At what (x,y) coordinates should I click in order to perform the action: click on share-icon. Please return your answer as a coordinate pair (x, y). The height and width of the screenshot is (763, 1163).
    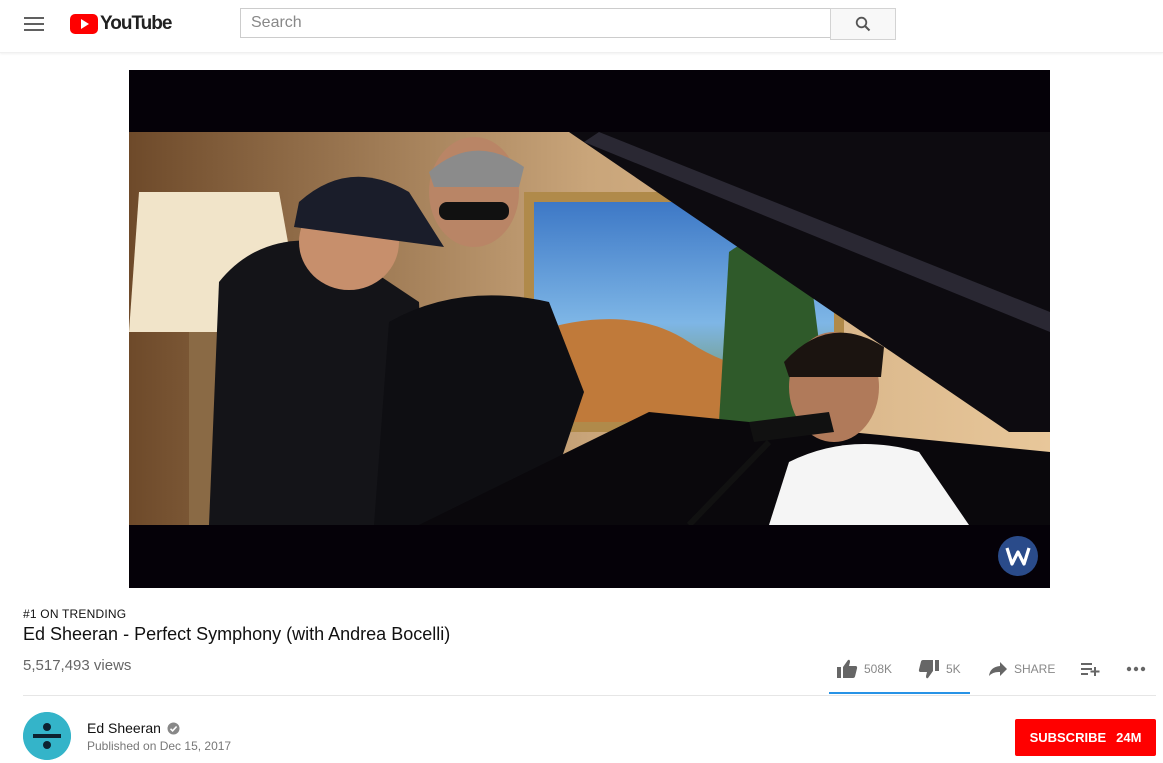
    Looking at the image, I should click on (998, 669).